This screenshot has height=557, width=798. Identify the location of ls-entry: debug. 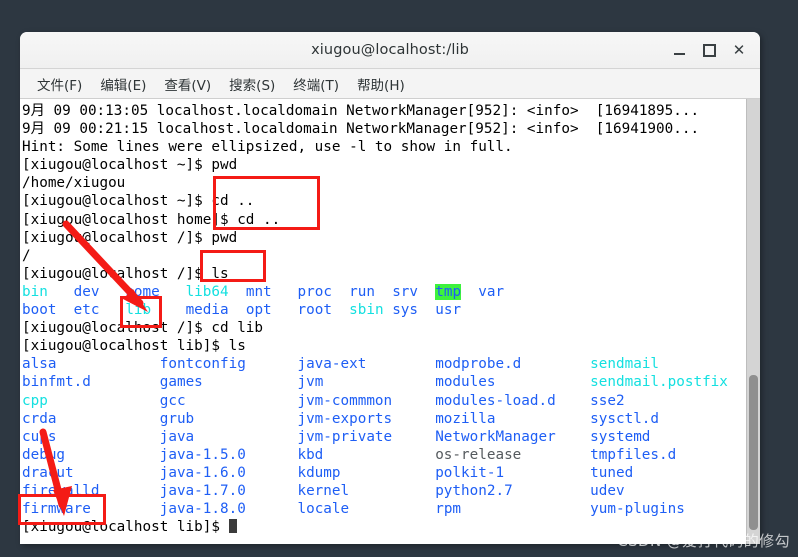
(44, 454).